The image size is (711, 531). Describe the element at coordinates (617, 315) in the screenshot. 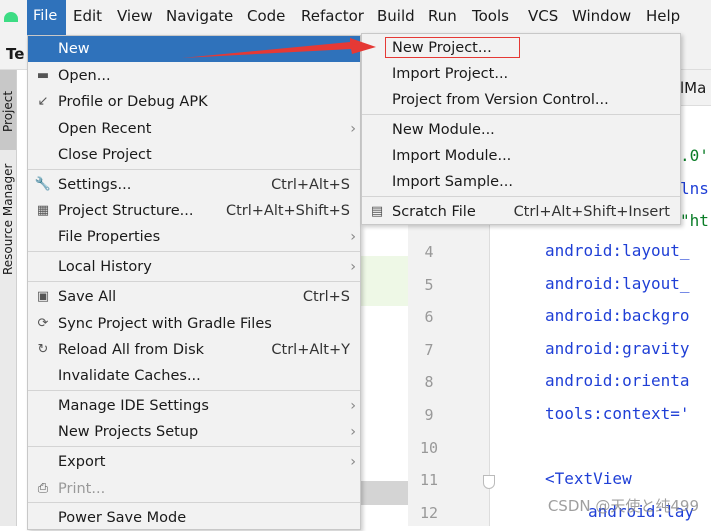

I see `code-line: android:backgro` at that location.